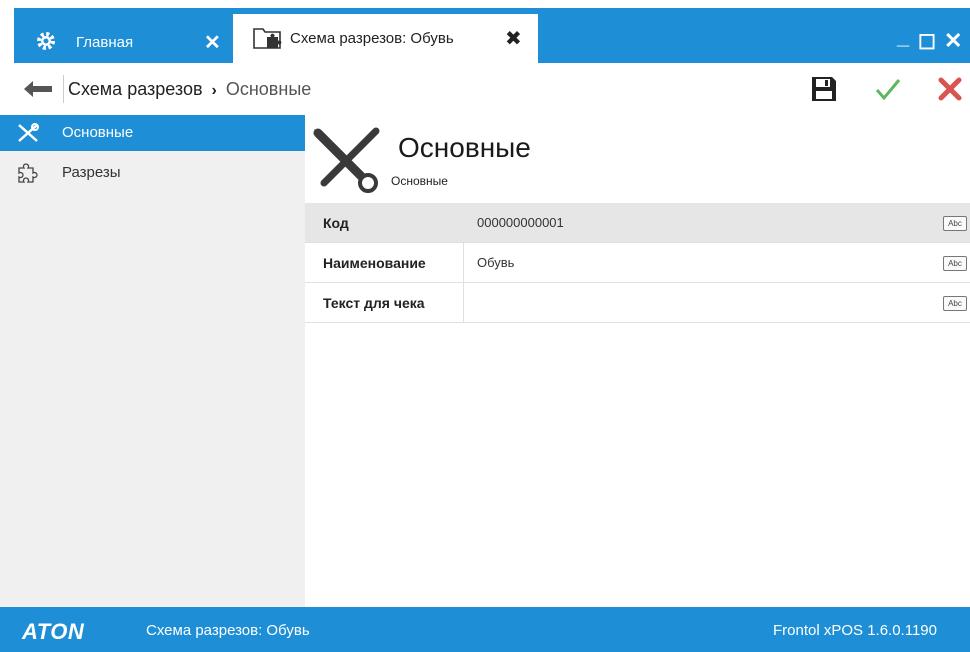 This screenshot has width=970, height=652. Describe the element at coordinates (152, 173) in the screenshot. I see `sidebar-item-cuts: Разрезы` at that location.